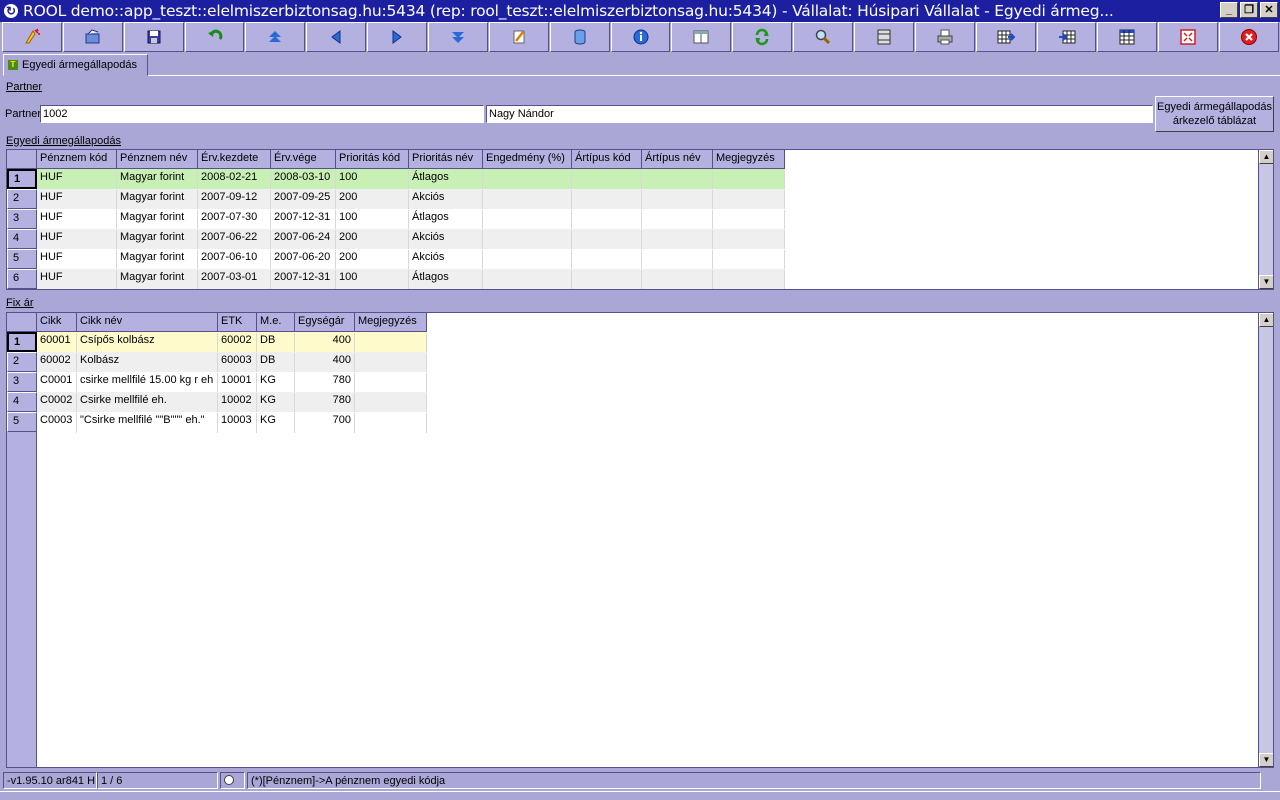  Describe the element at coordinates (391, 322) in the screenshot. I see `fixprice-column-header: Megjegyzés` at that location.